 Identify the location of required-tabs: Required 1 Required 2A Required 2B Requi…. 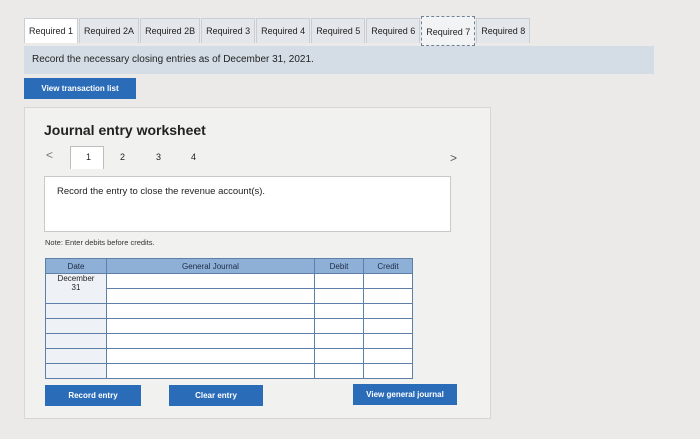
(277, 31).